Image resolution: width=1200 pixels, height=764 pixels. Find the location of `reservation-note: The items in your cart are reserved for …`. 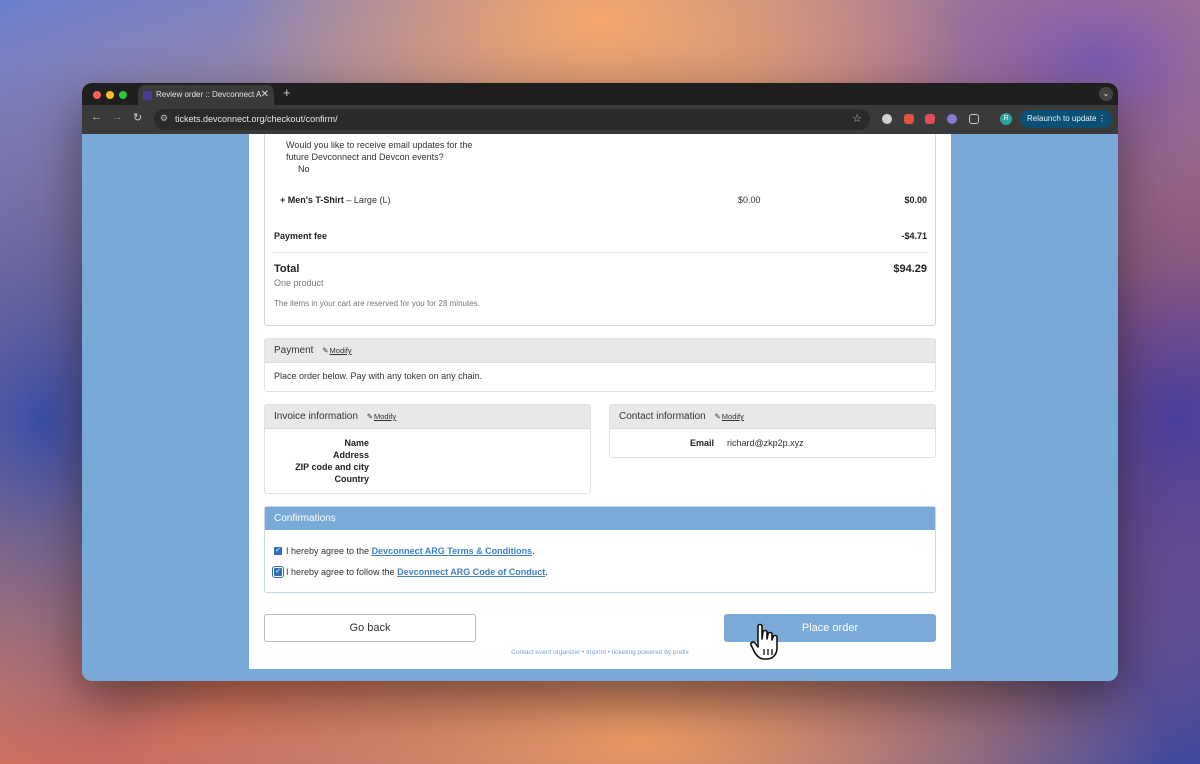

reservation-note: The items in your cart are reserved for … is located at coordinates (377, 303).